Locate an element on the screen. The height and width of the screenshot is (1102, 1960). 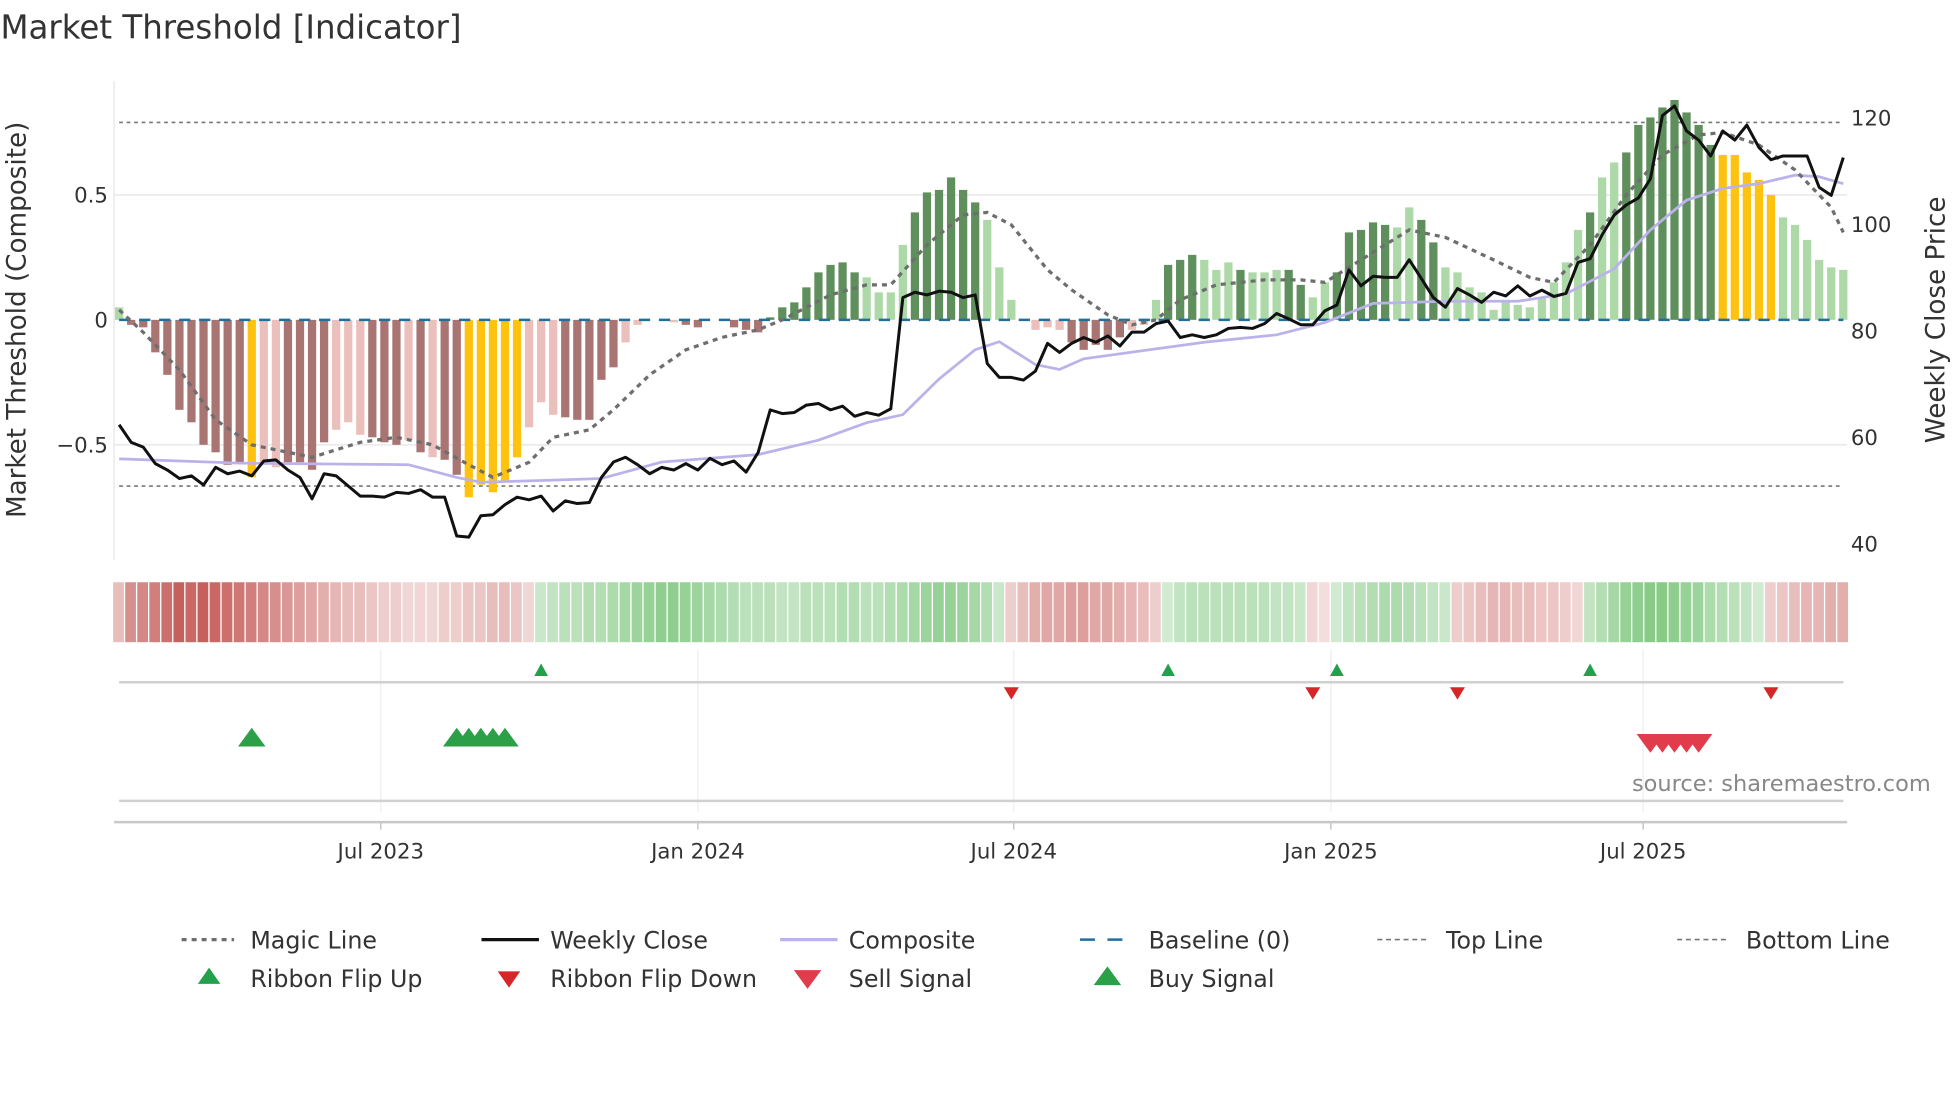
ribbon-flip-up-icon is located at coordinates (209, 975).